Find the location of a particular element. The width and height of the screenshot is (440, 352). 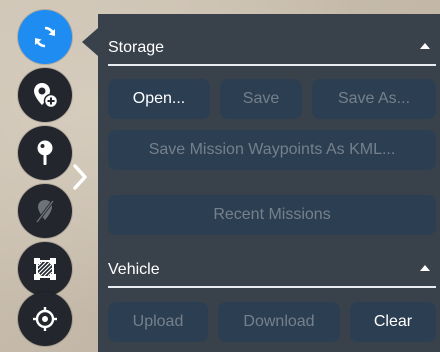

add-waypoint-icon is located at coordinates (46, 96).